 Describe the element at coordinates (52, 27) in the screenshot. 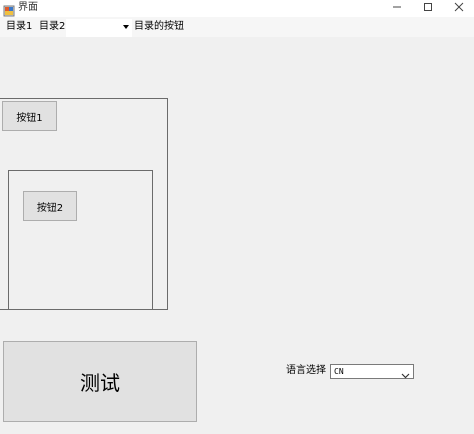

I see `menu-item-2: 目录2` at that location.